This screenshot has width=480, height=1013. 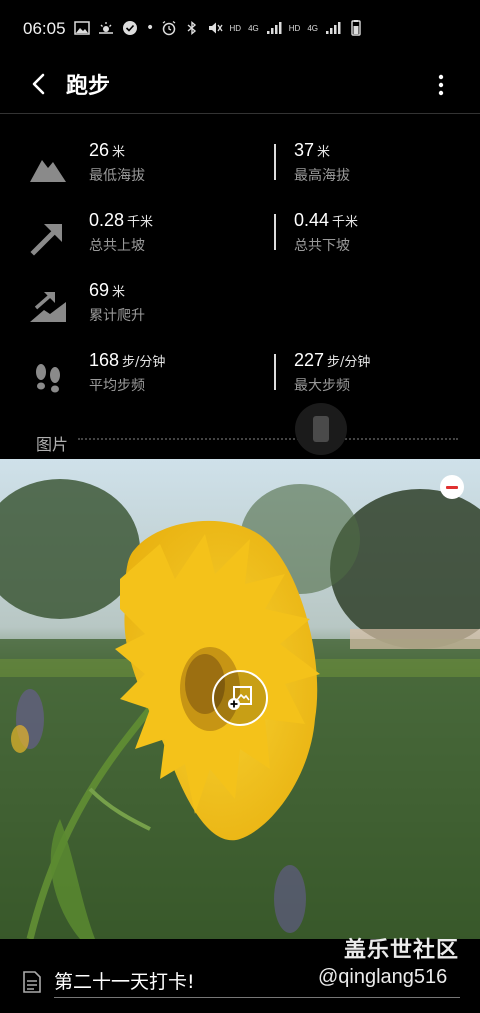 I want to click on hd-indicator-2: HD, so click(x=294, y=28).